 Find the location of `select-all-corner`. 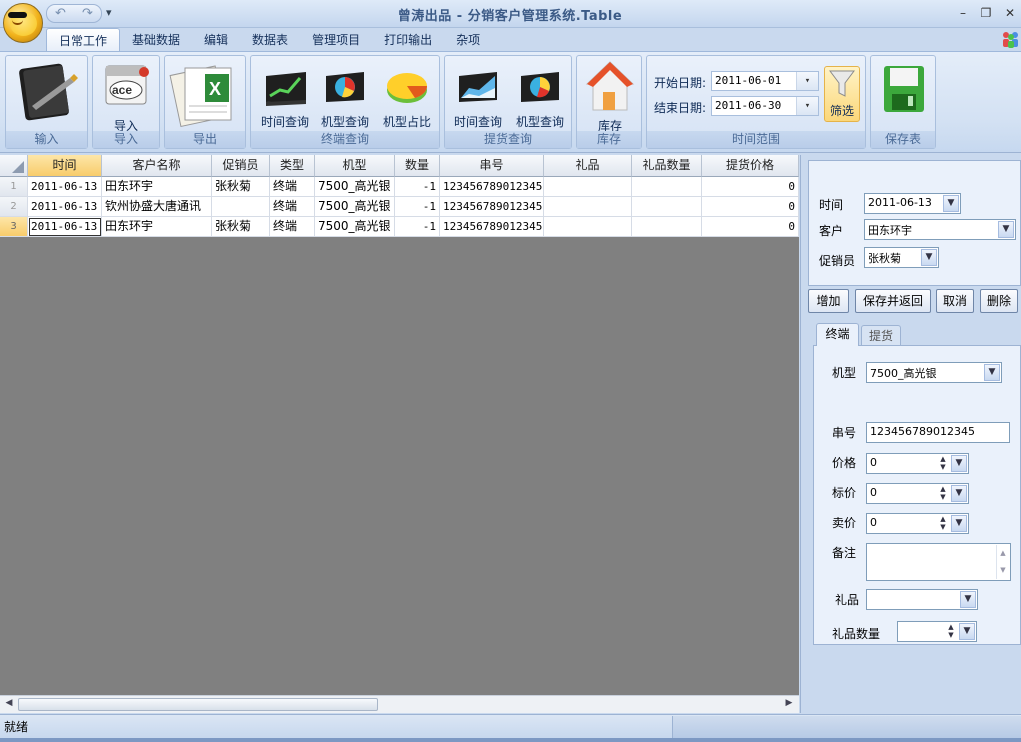

select-all-corner is located at coordinates (14, 166).